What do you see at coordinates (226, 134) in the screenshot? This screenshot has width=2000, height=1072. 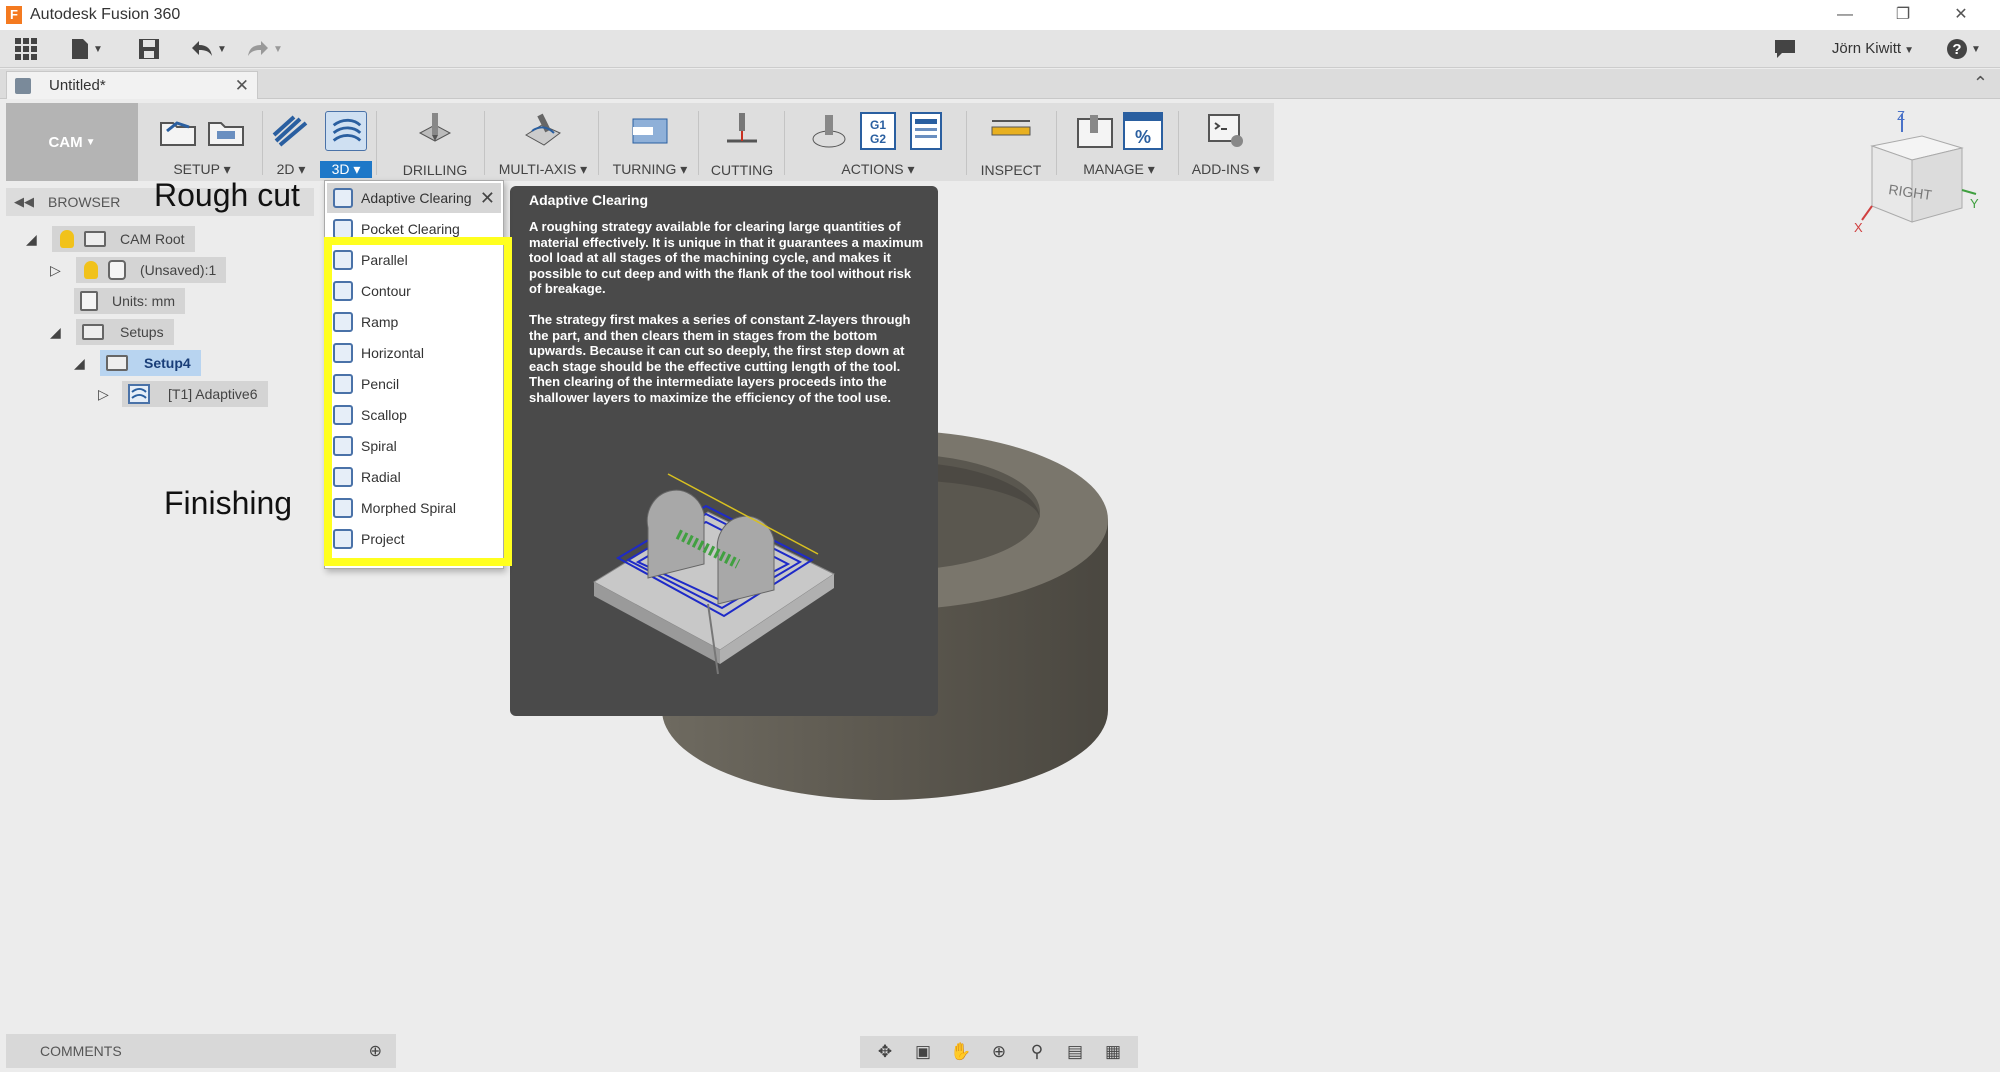 I see `setup-sheet-icon` at bounding box center [226, 134].